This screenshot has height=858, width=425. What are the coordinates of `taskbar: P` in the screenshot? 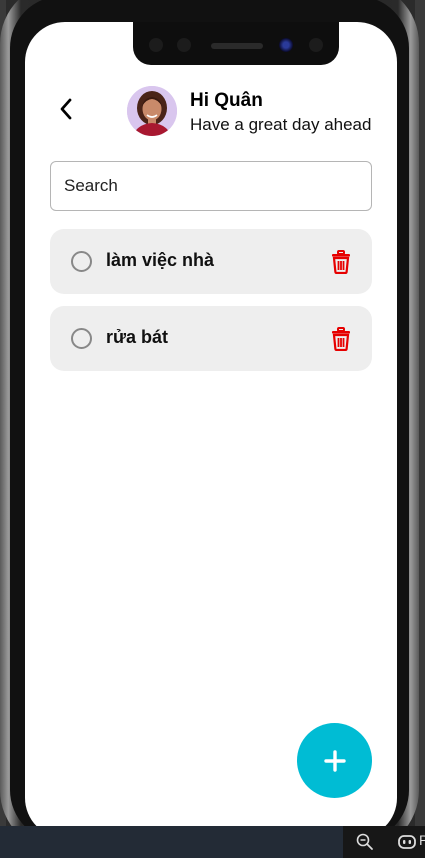 It's located at (212, 842).